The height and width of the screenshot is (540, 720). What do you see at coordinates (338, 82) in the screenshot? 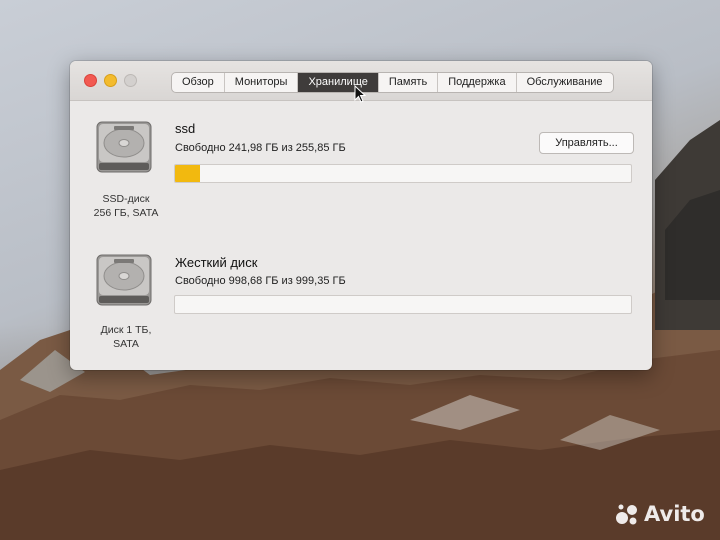
I see `tab-storage: Хранилище` at bounding box center [338, 82].